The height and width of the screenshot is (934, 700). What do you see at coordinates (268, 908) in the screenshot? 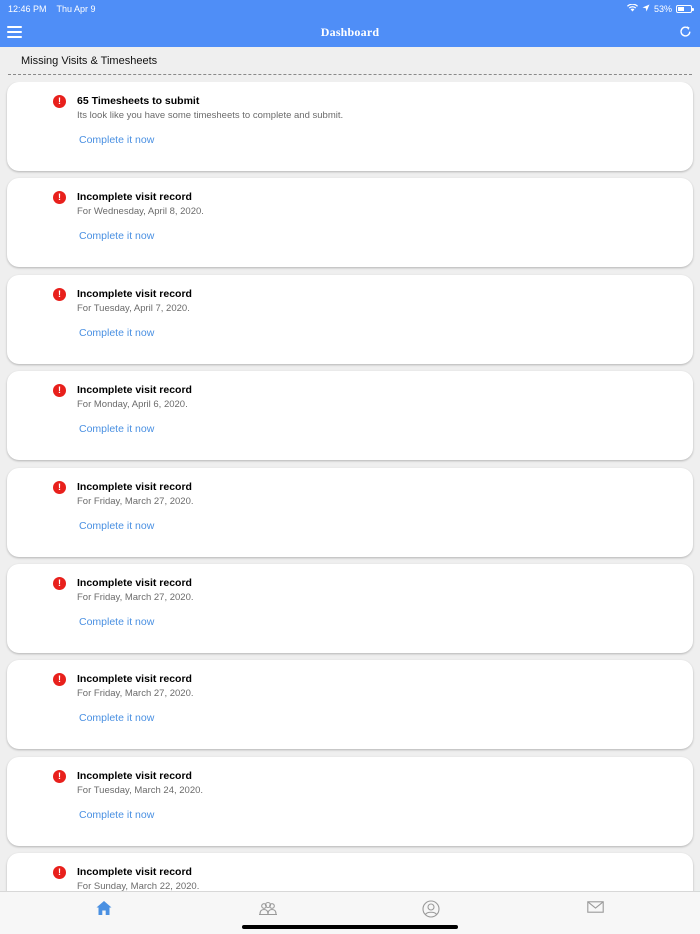
I see `tab-people-icon` at bounding box center [268, 908].